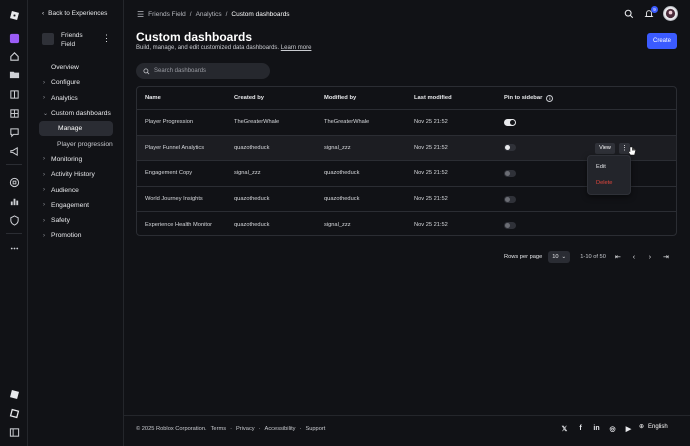 This screenshot has height=446, width=690. I want to click on linkedin-icon: in, so click(596, 428).